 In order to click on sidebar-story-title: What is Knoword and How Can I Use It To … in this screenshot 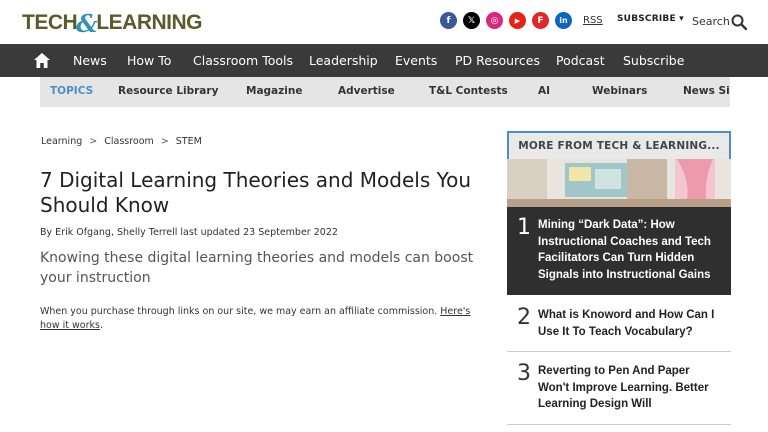, I will do `click(631, 323)`.